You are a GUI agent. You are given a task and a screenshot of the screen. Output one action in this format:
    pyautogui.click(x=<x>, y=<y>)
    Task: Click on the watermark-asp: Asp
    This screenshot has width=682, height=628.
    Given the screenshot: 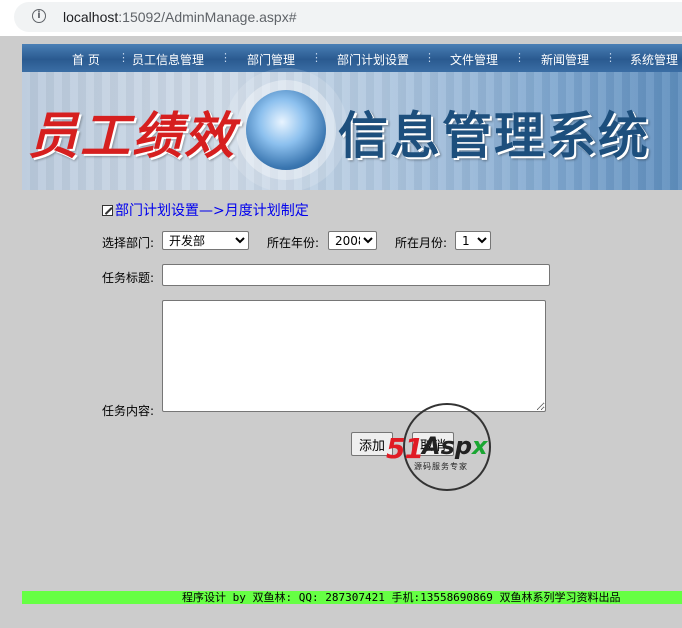 What is the action you would take?
    pyautogui.click(x=447, y=446)
    